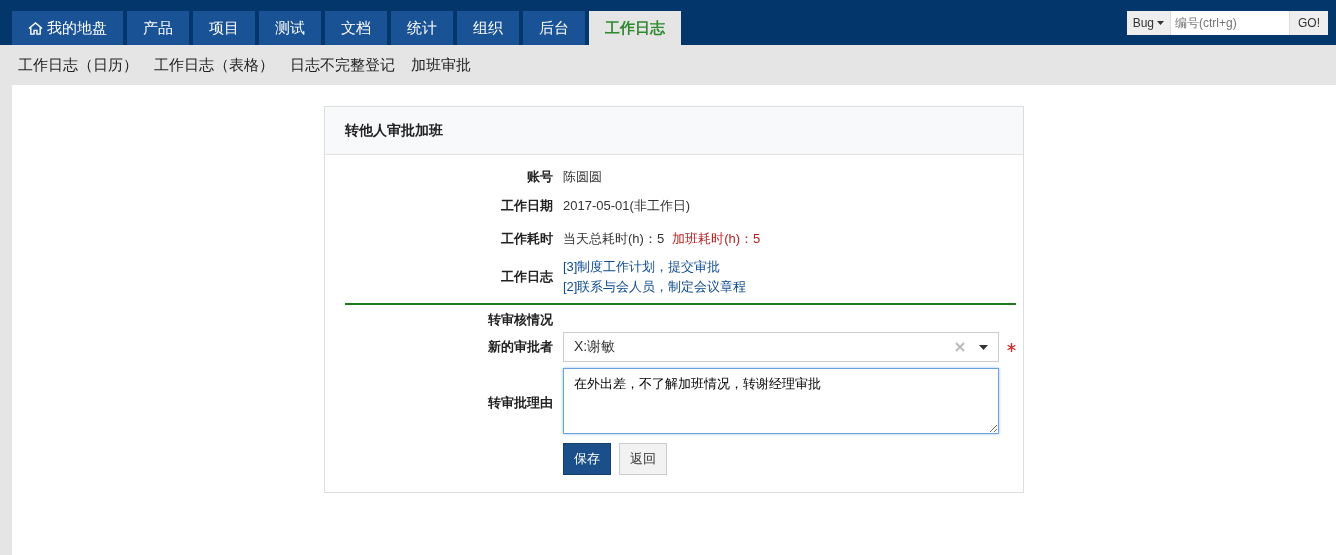  I want to click on nav-tab: 后台, so click(554, 28).